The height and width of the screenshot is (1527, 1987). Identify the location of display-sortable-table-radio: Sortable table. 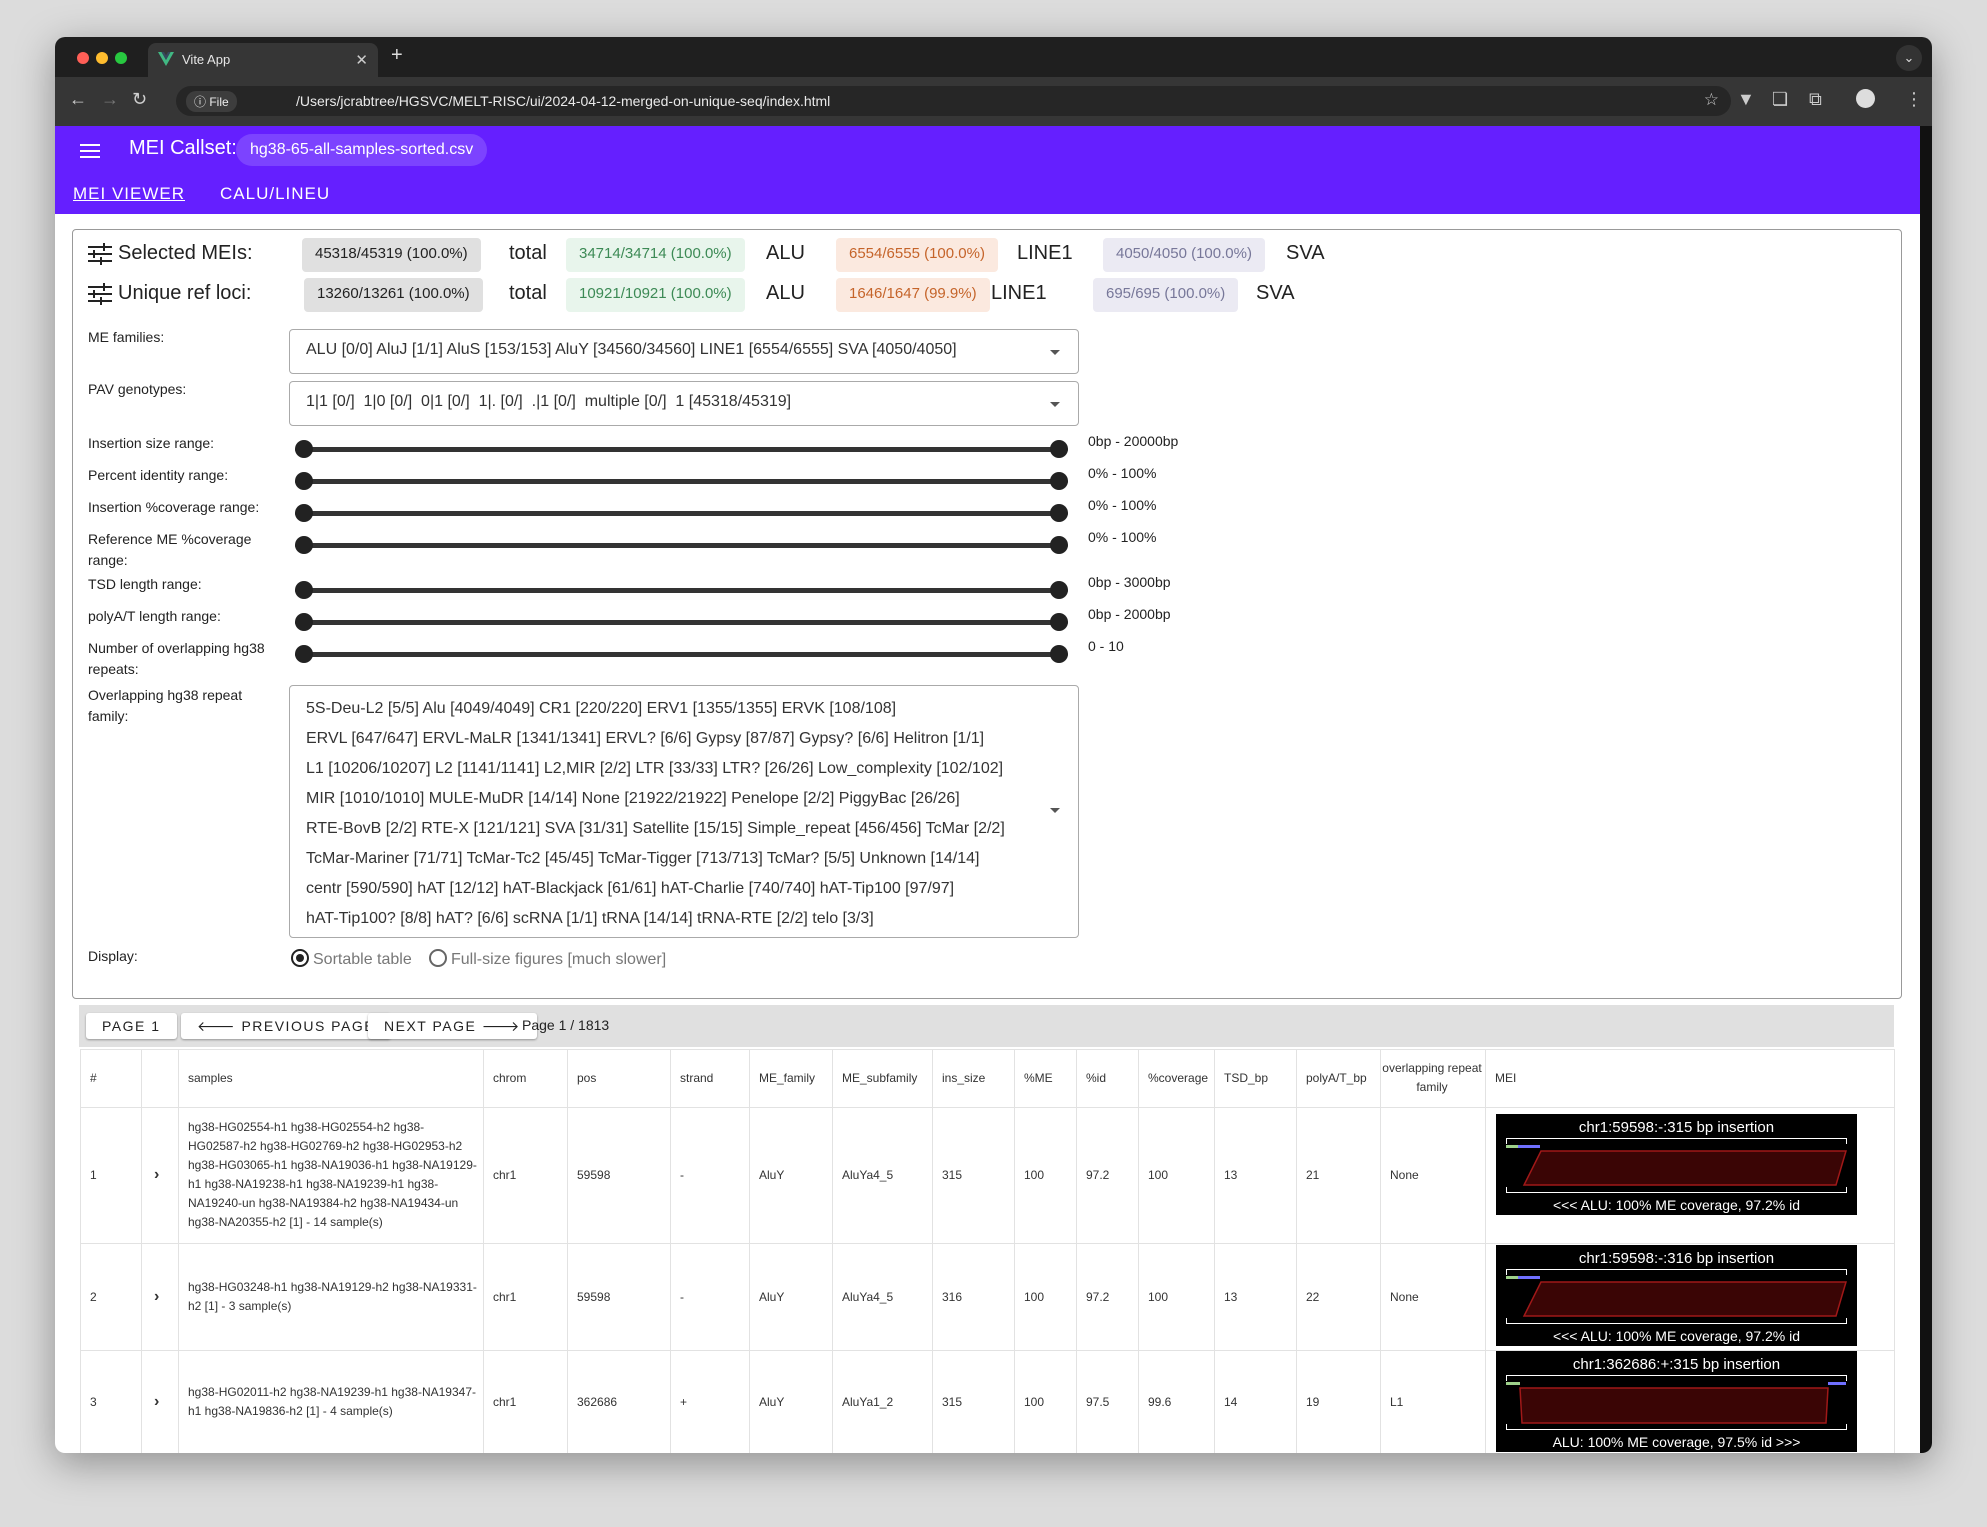
(351, 959).